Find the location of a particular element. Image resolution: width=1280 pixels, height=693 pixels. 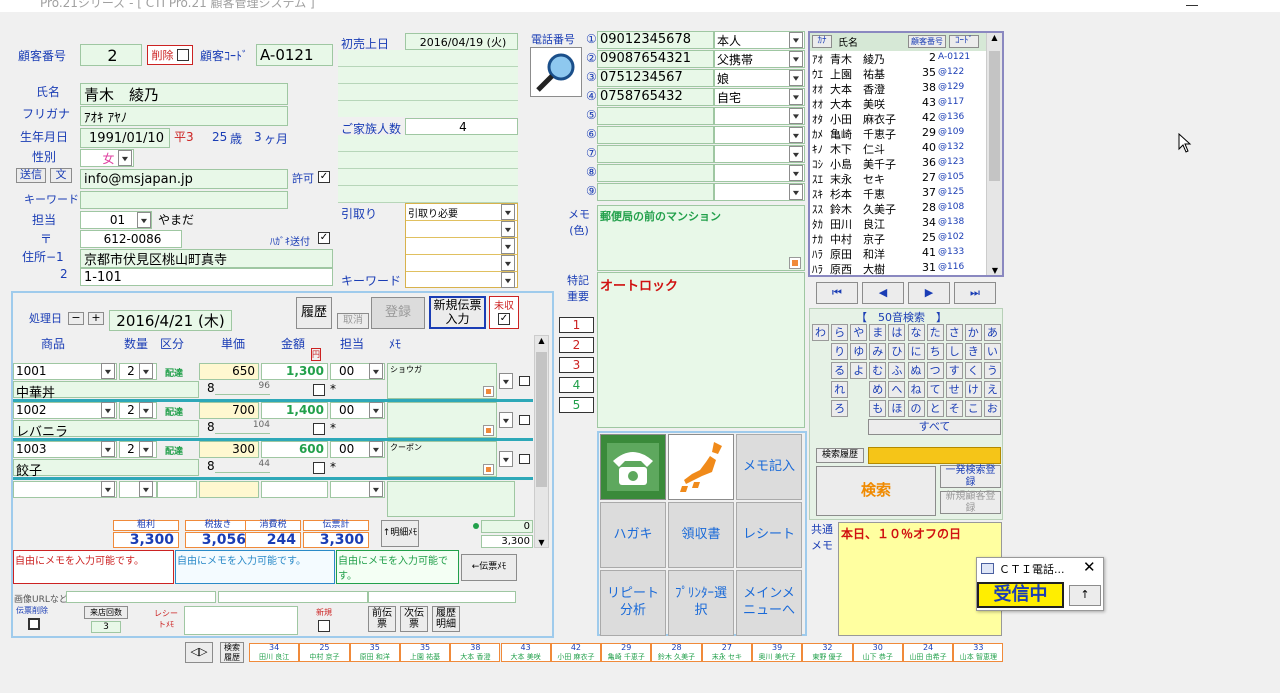

kana-key: ら is located at coordinates (840, 332).